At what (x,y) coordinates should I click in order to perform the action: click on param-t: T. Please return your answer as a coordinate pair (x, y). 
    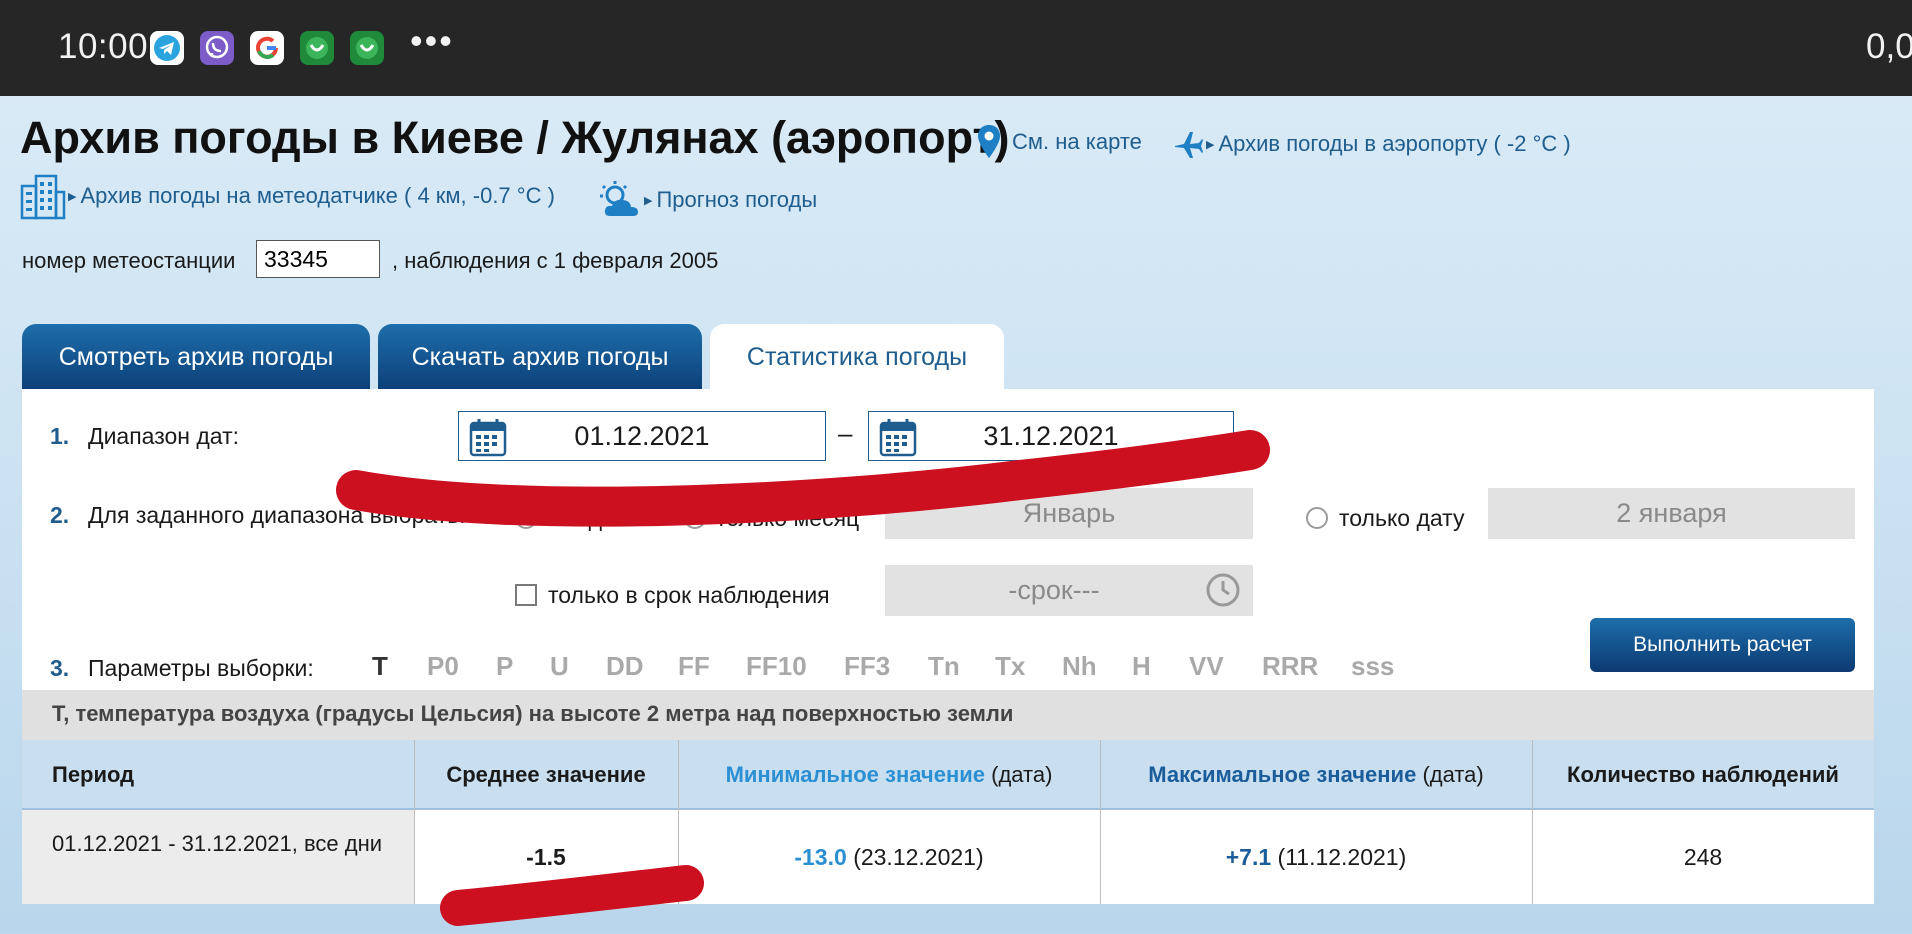
    Looking at the image, I should click on (380, 666).